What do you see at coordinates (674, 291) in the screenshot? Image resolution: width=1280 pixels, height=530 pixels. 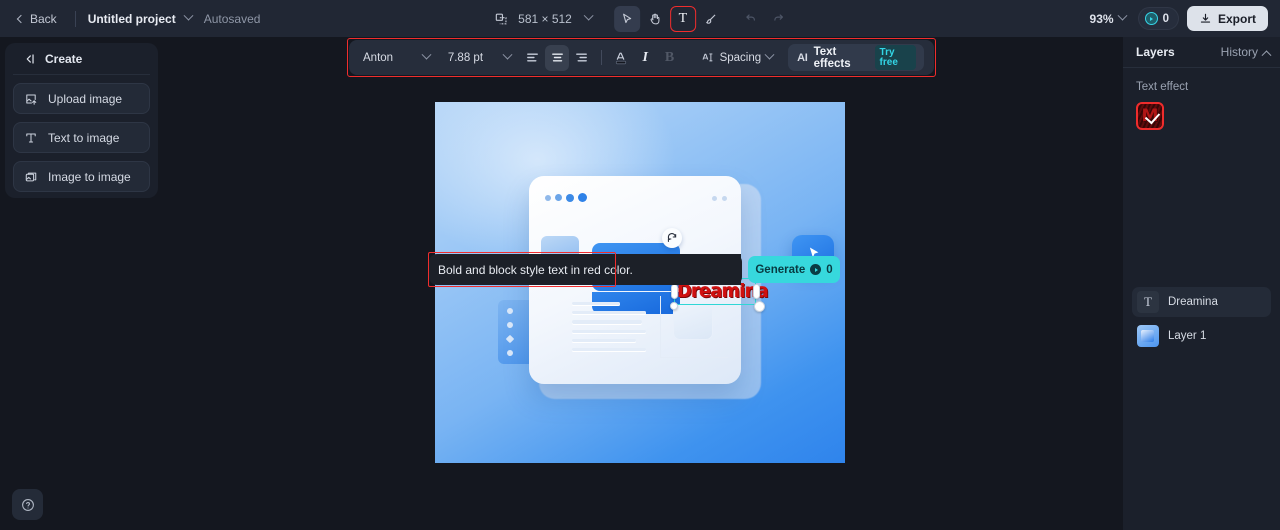 I see `resize-handle-middle-left` at bounding box center [674, 291].